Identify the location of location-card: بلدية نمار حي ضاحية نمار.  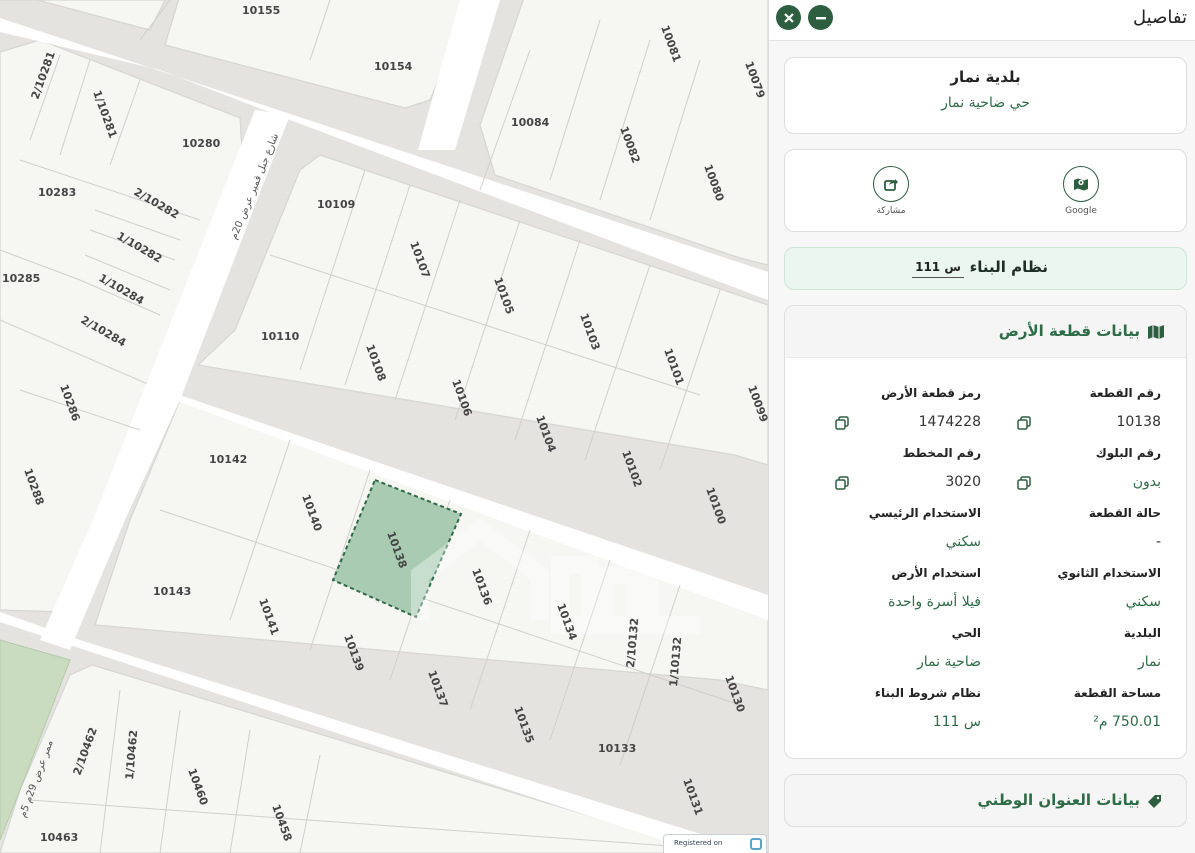
(985, 95).